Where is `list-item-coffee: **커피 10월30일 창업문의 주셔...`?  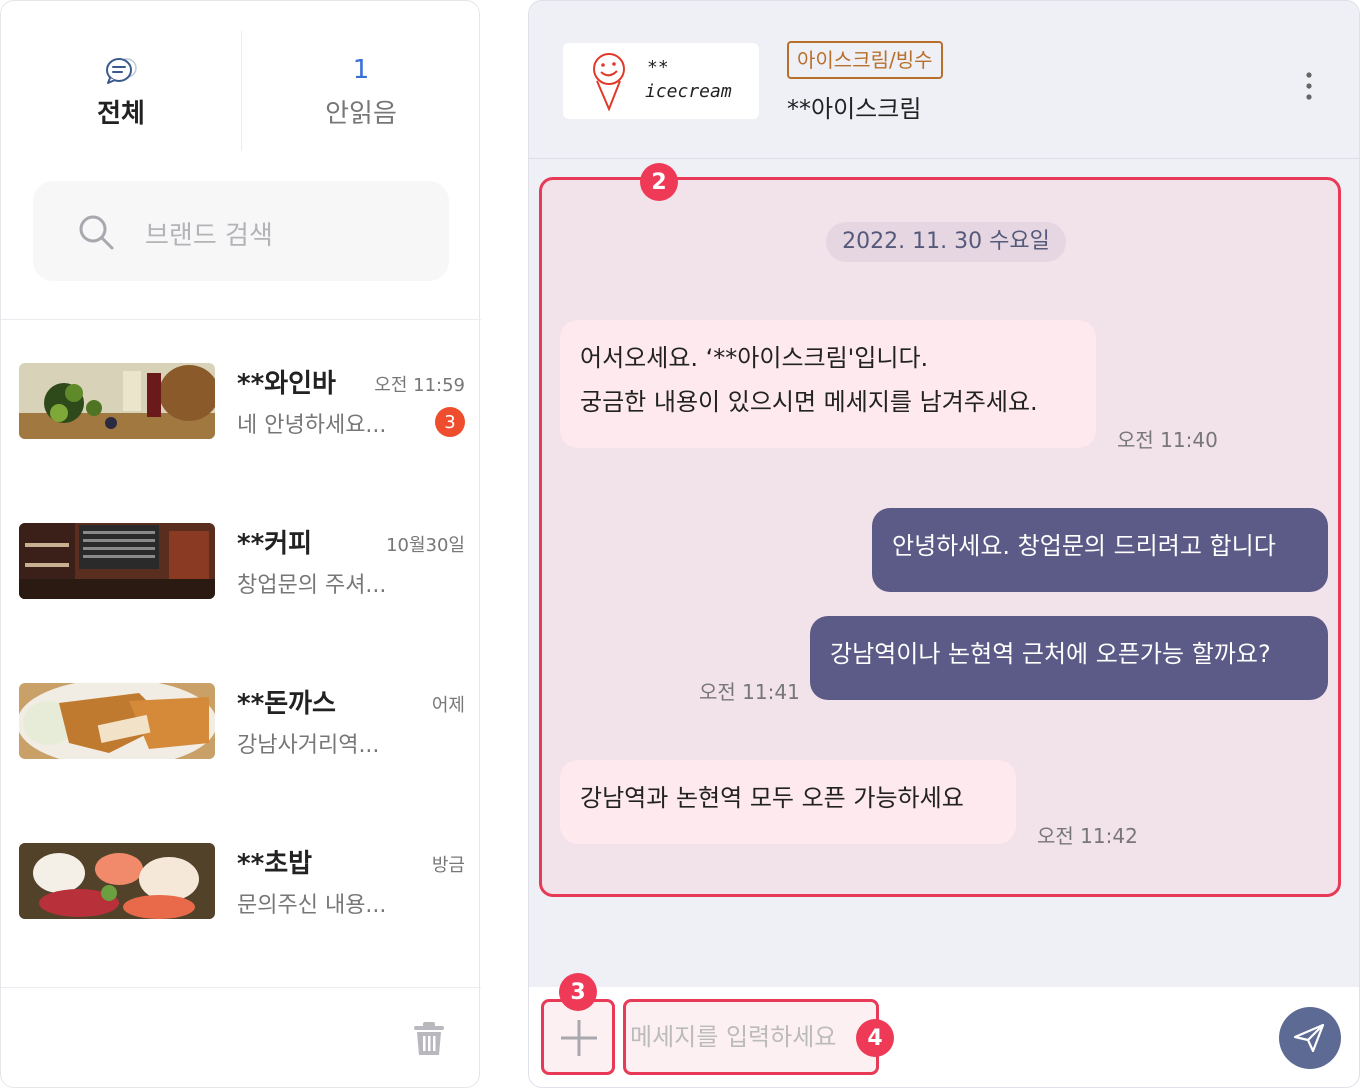
list-item-coffee: **커피 10월30일 창업문의 주셔... is located at coordinates (243, 561).